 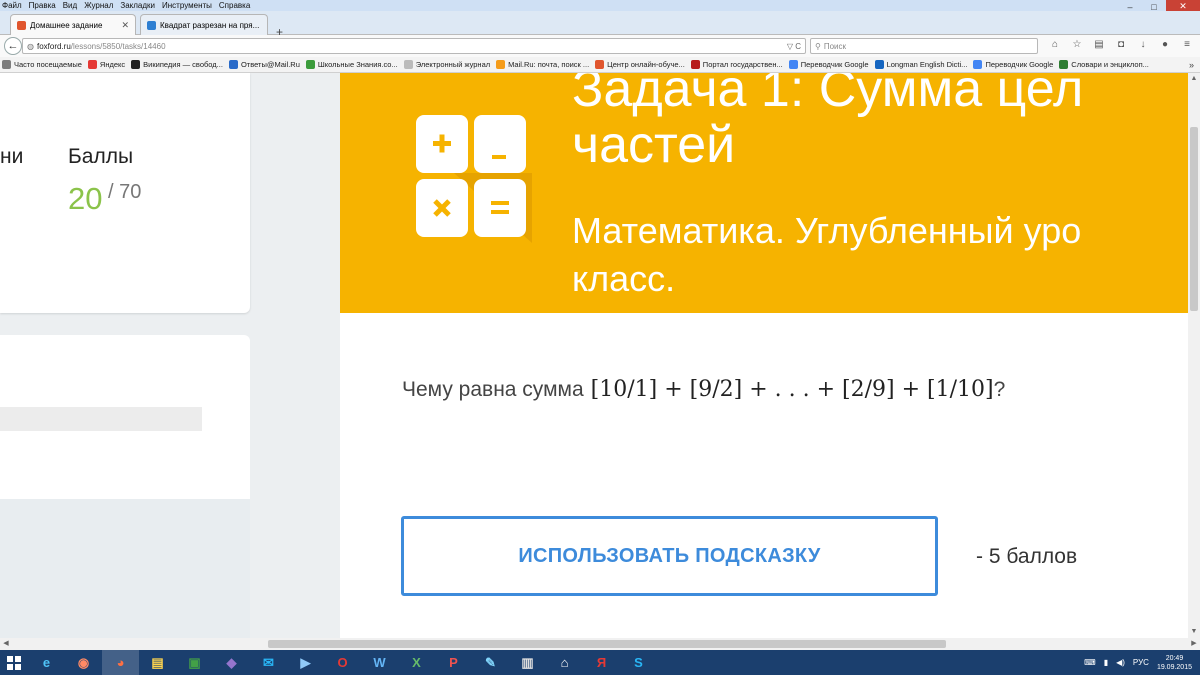 I want to click on opera-icon: O, so click(x=342, y=662).